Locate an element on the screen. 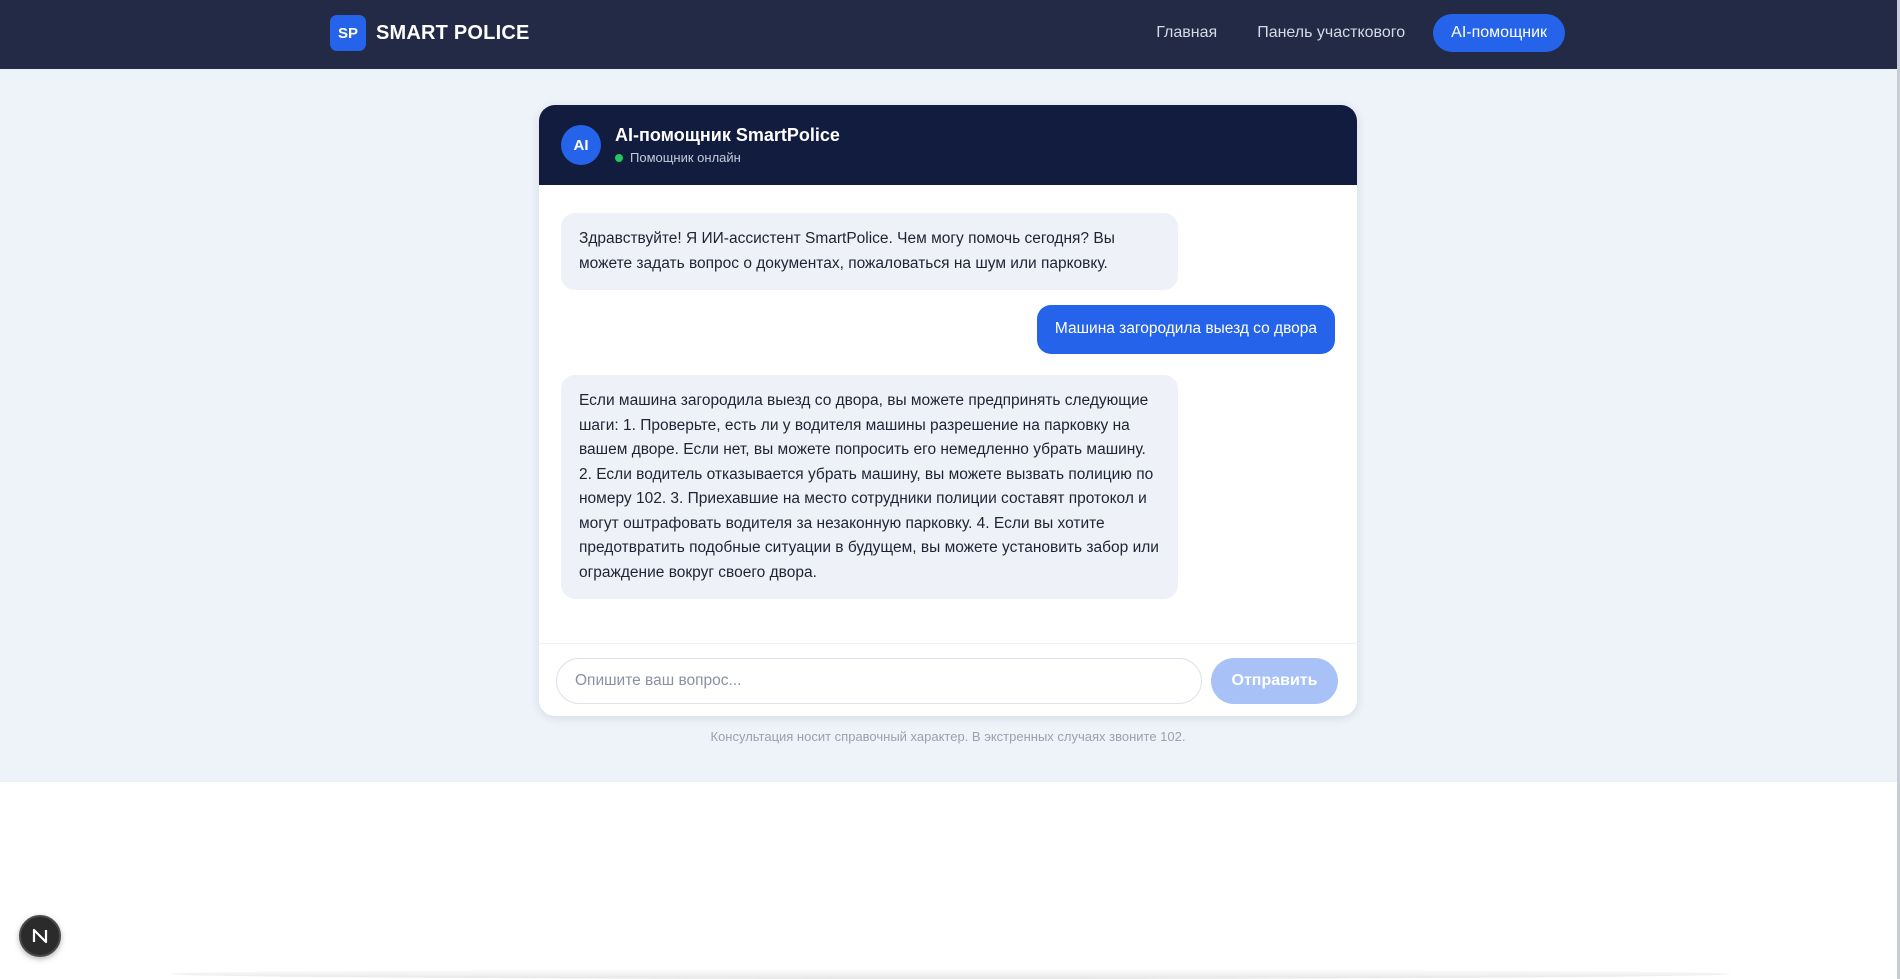 The width and height of the screenshot is (1900, 979). nextjs-logo-icon is located at coordinates (40, 936).